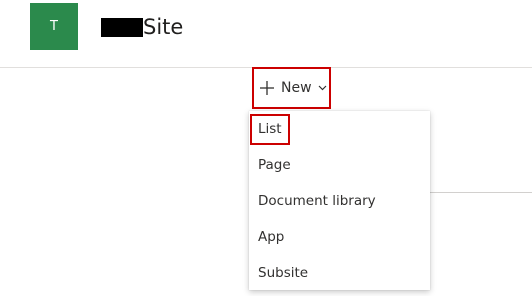 This screenshot has width=532, height=296. I want to click on menu-item-label: List, so click(270, 129).